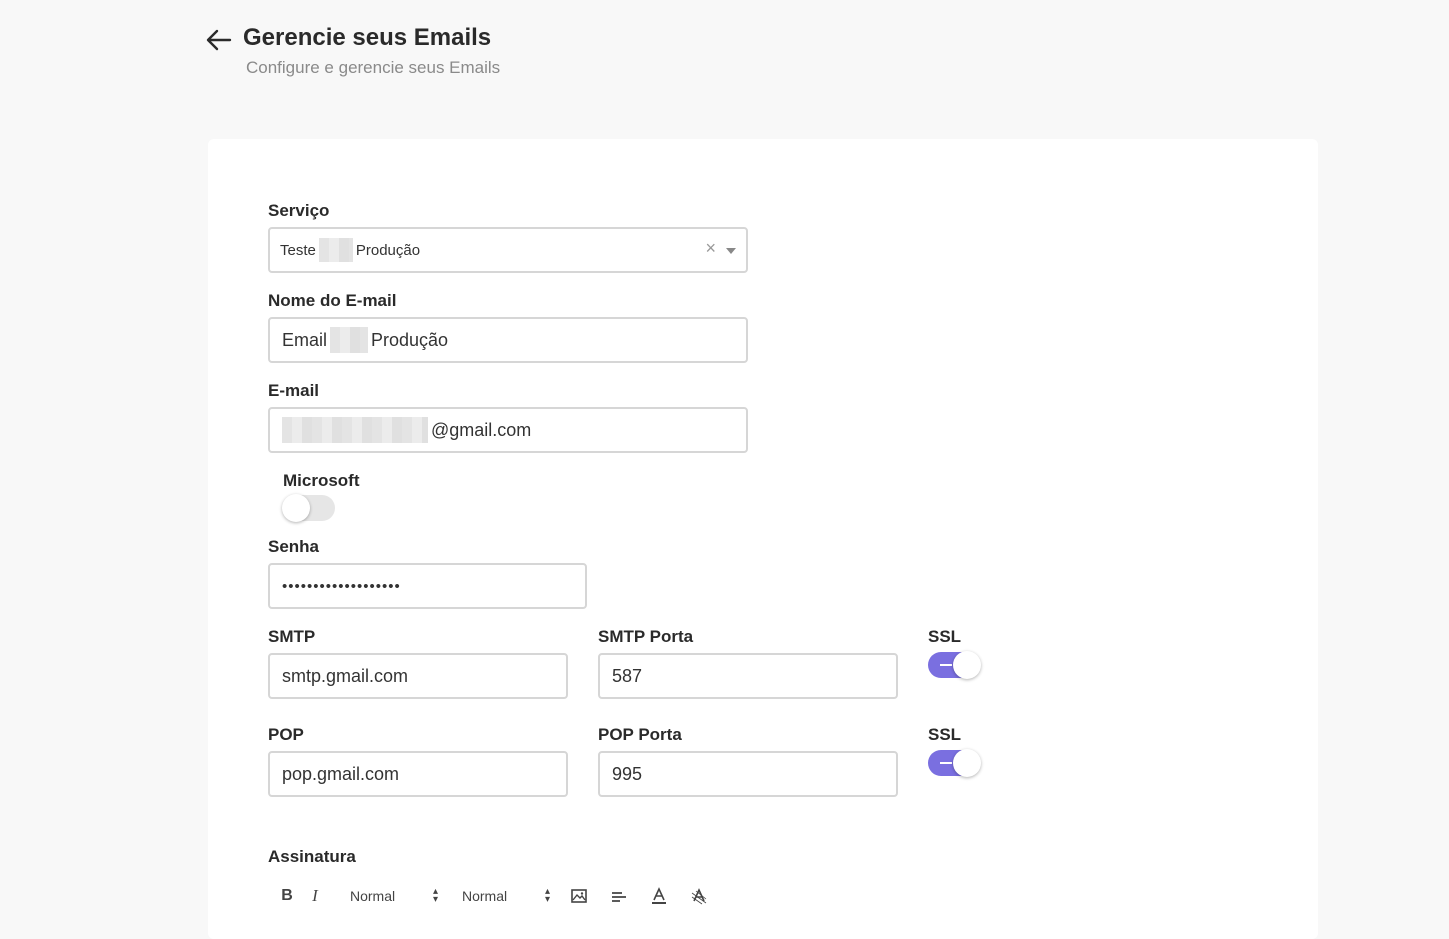  What do you see at coordinates (418, 774) in the screenshot?
I see `pop-input: pop.gmail.com` at bounding box center [418, 774].